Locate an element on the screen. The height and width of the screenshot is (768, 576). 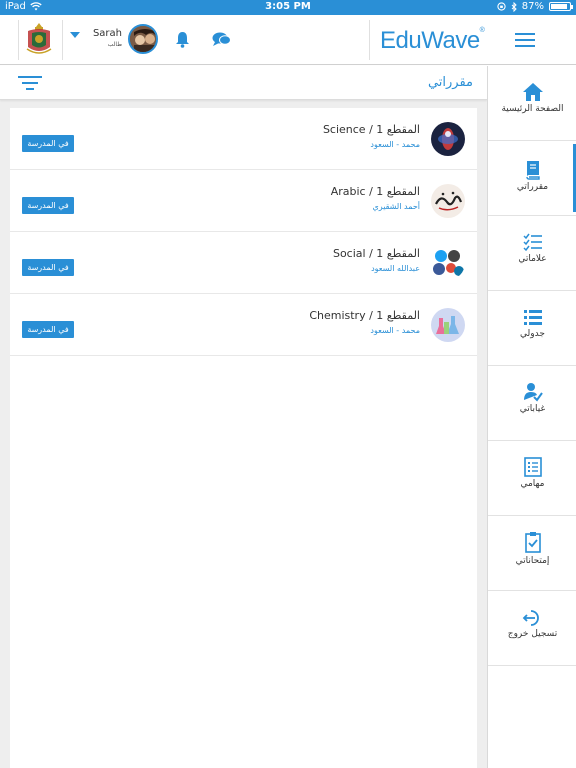
battery-fill is located at coordinates (559, 6).